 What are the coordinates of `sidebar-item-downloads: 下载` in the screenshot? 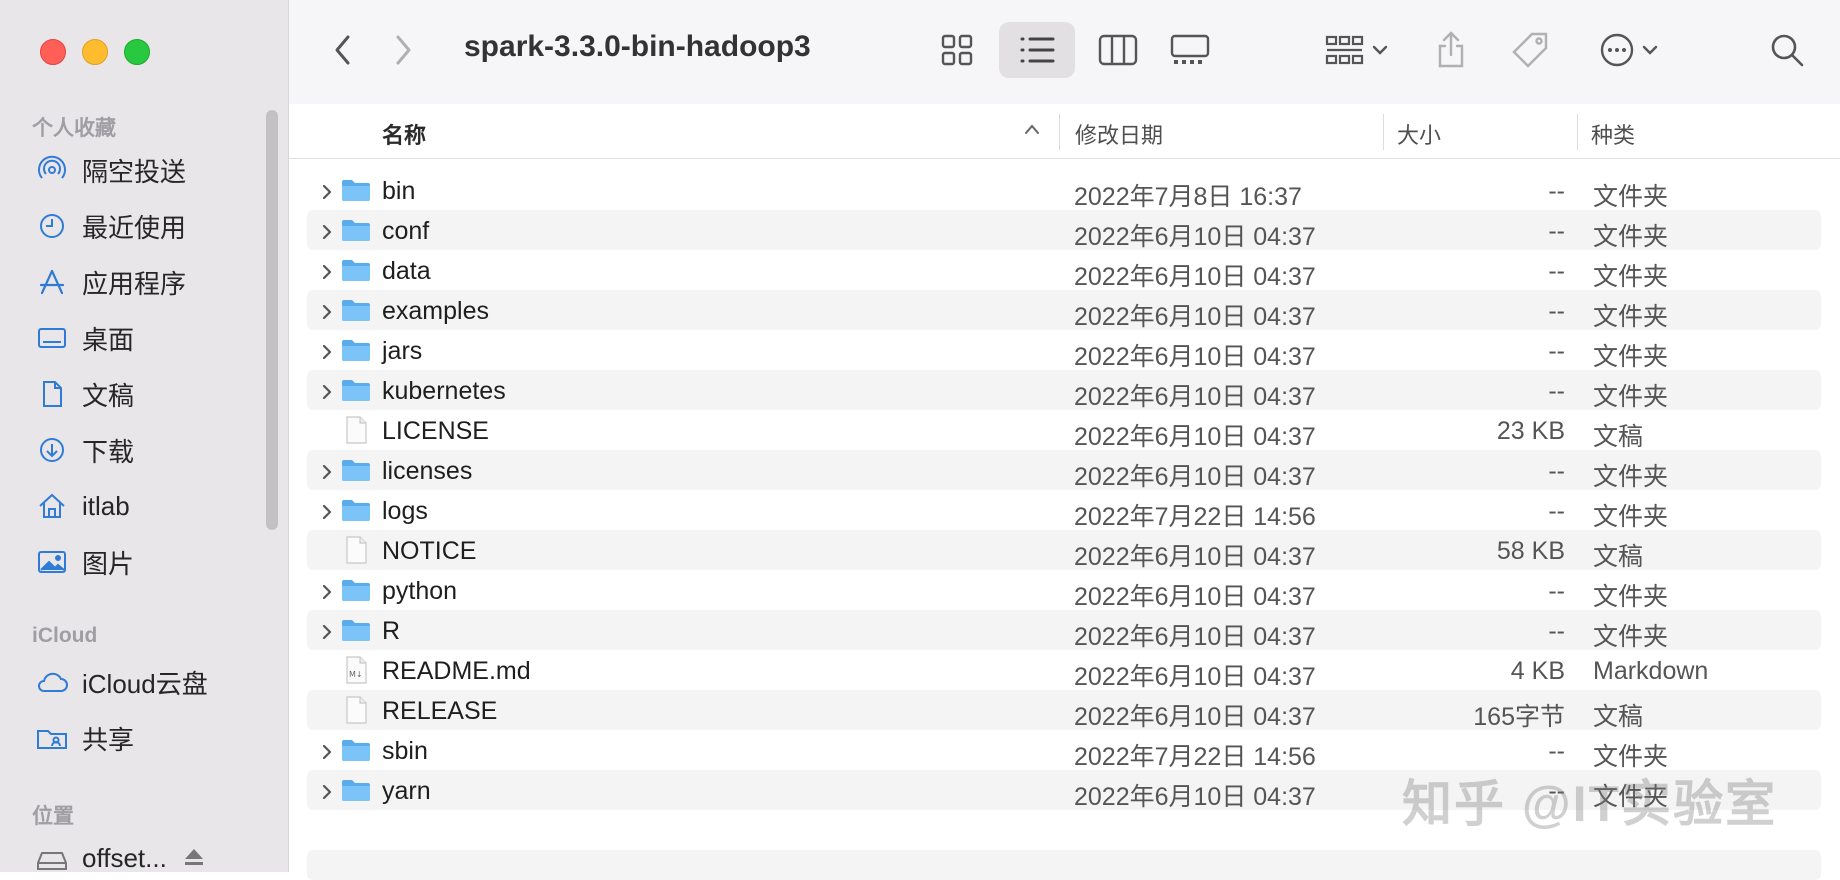 It's located at (85, 450).